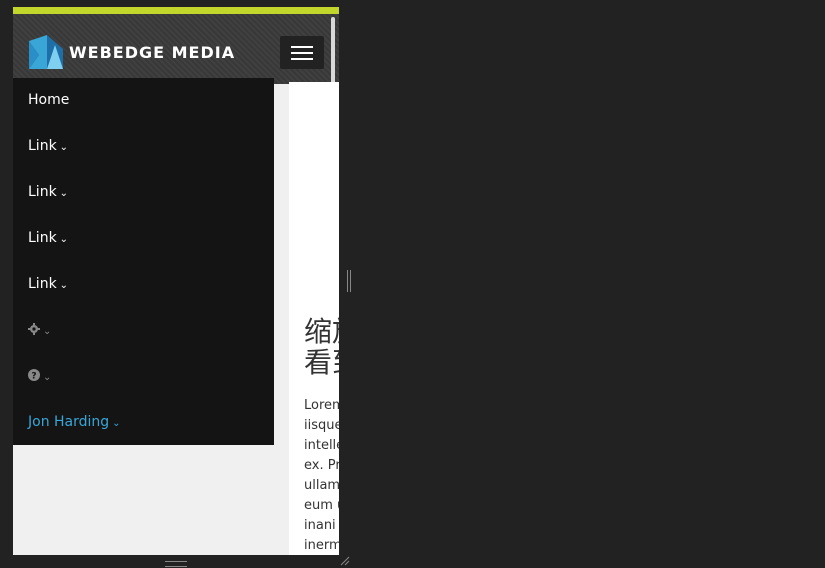  I want to click on brand-name: WEBEDGE MEDIA, so click(152, 52).